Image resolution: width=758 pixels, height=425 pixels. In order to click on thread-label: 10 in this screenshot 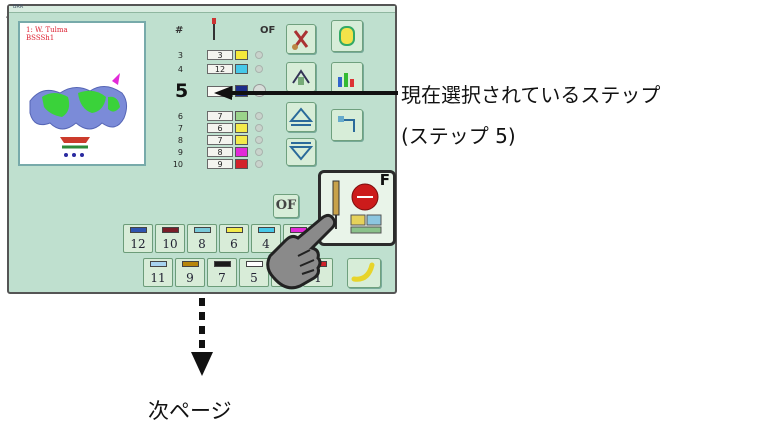, I will do `click(170, 244)`.